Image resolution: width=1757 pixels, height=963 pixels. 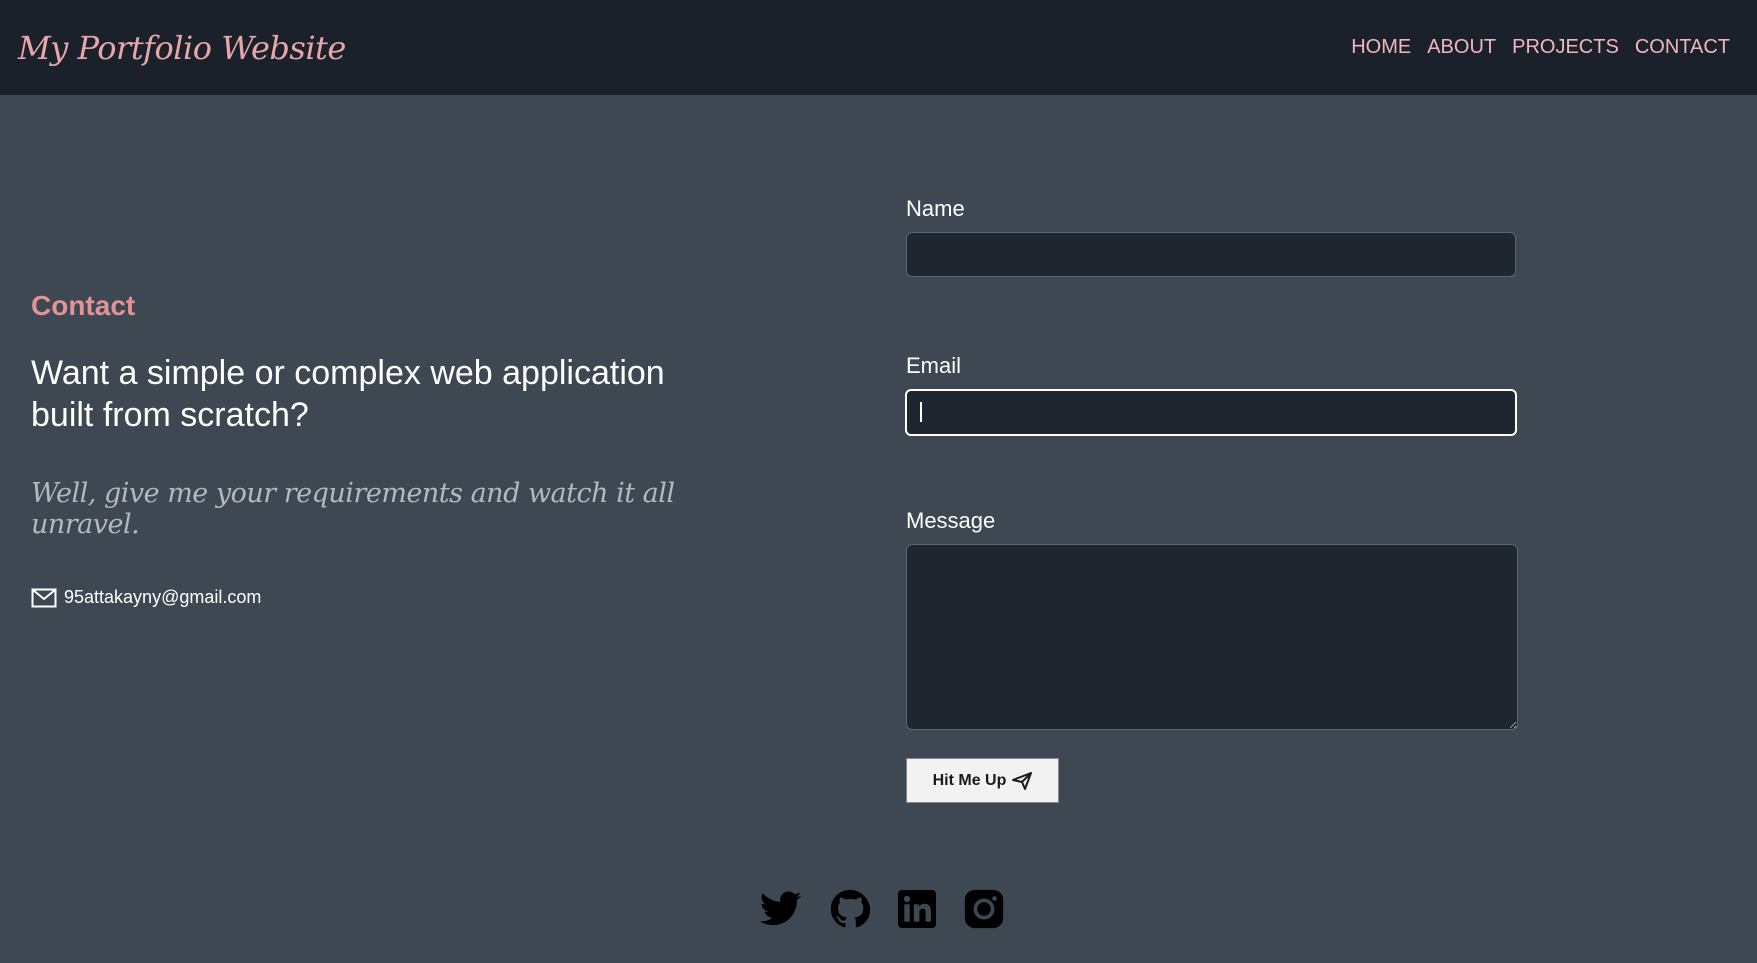 I want to click on nav-links: HOME ABOUT PROJECTS CONTACT, so click(x=1540, y=47).